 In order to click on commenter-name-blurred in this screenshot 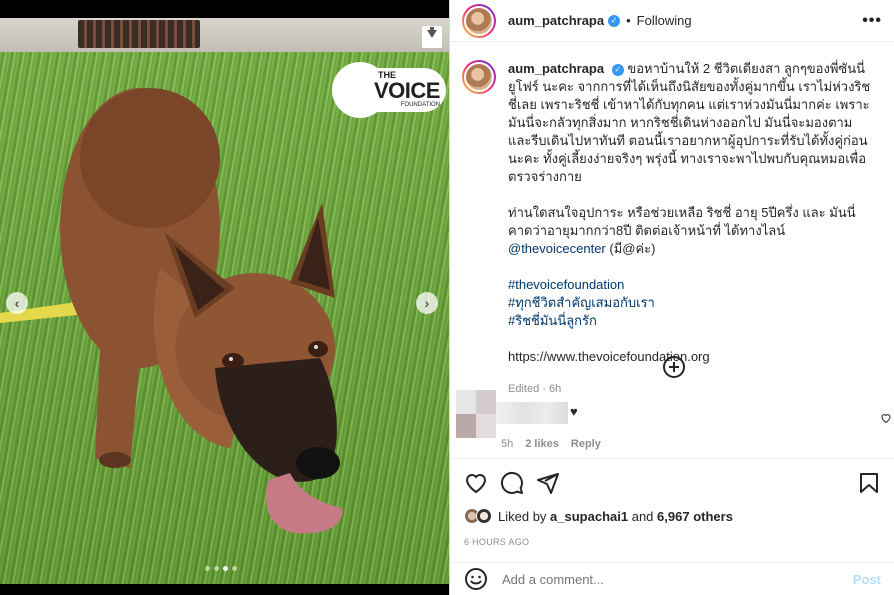, I will do `click(532, 413)`.